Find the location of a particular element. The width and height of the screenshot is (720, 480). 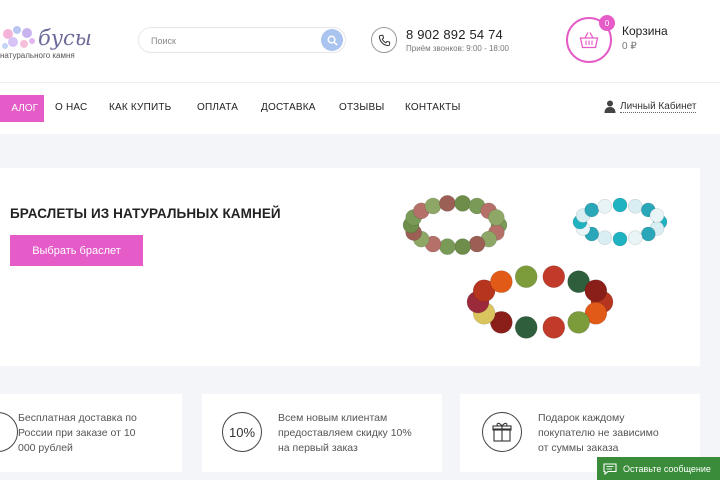

leave-message-button: Оставьте сообщение is located at coordinates (658, 468).